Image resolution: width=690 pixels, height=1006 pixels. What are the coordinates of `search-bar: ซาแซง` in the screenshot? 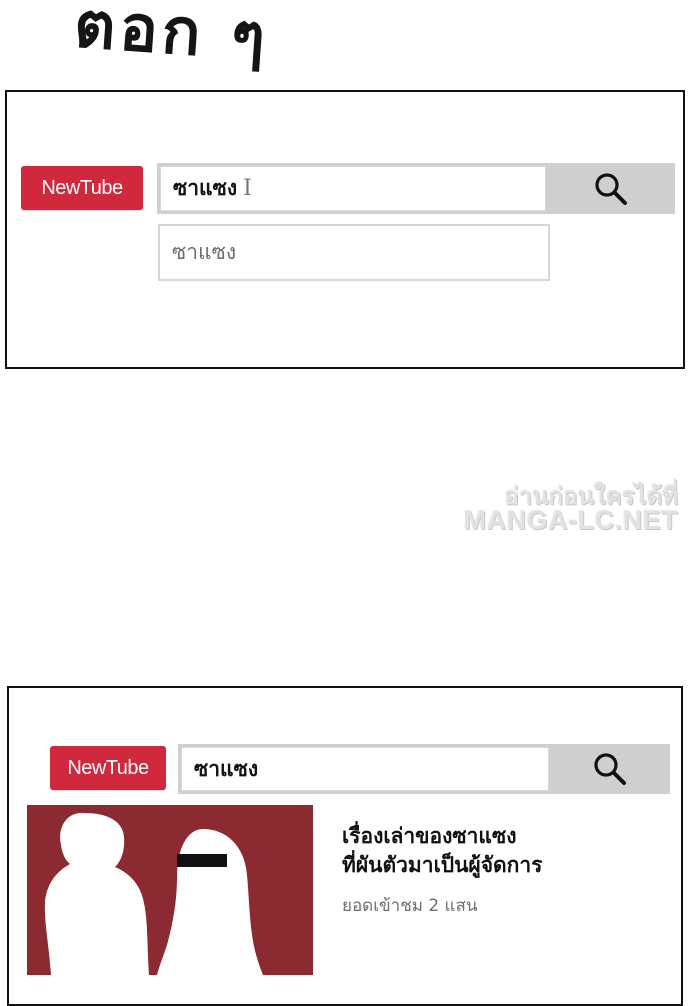 It's located at (424, 769).